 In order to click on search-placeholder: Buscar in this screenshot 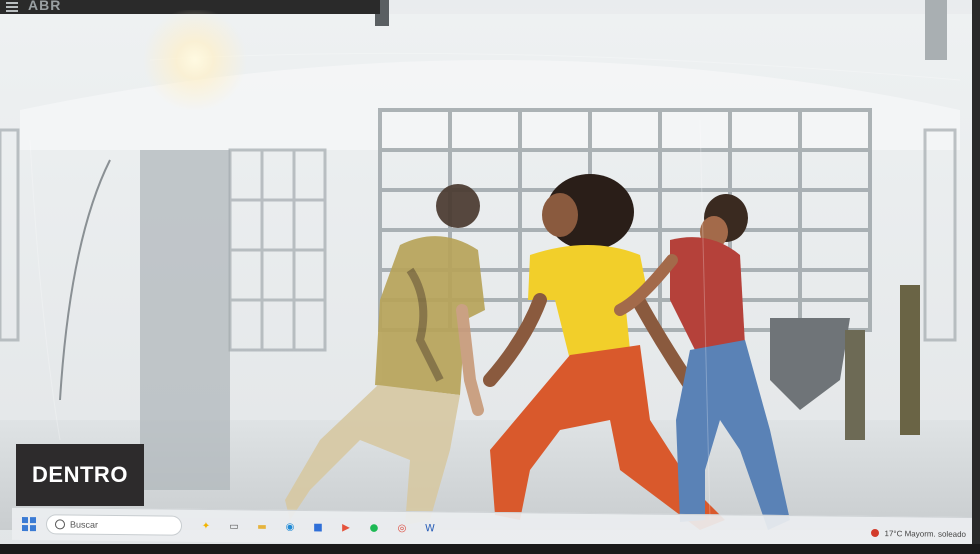, I will do `click(84, 524)`.